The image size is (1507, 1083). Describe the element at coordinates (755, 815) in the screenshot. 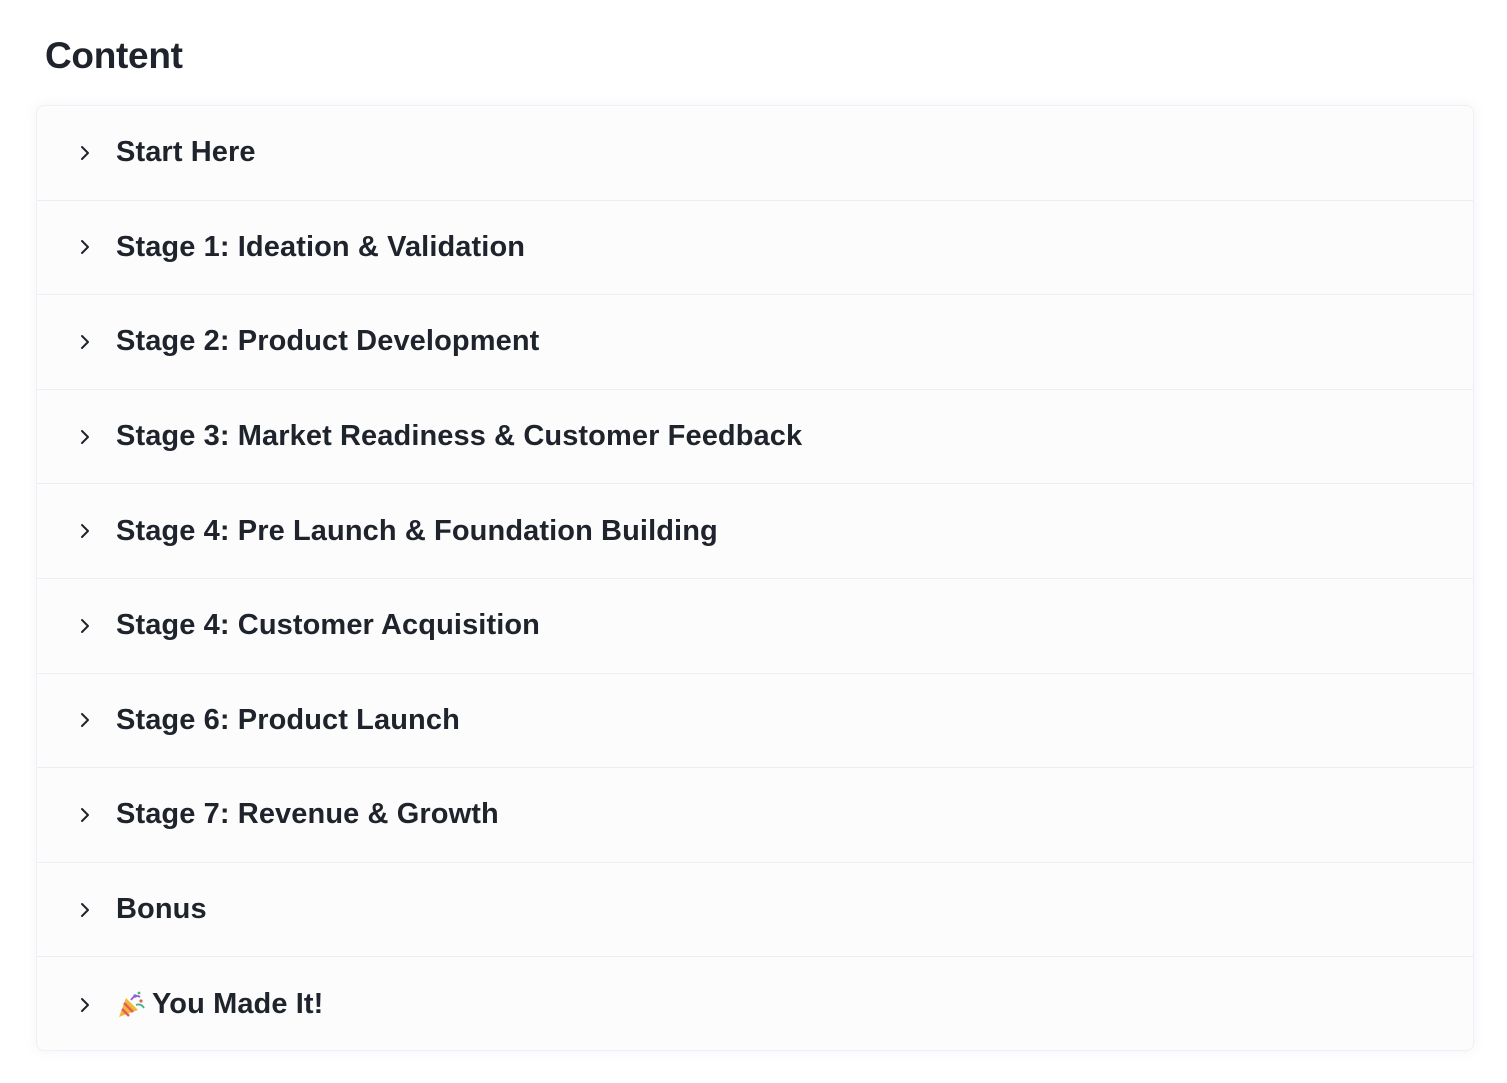

I see `module-row-stage-7: Stage 7: Revenue & Growth` at that location.